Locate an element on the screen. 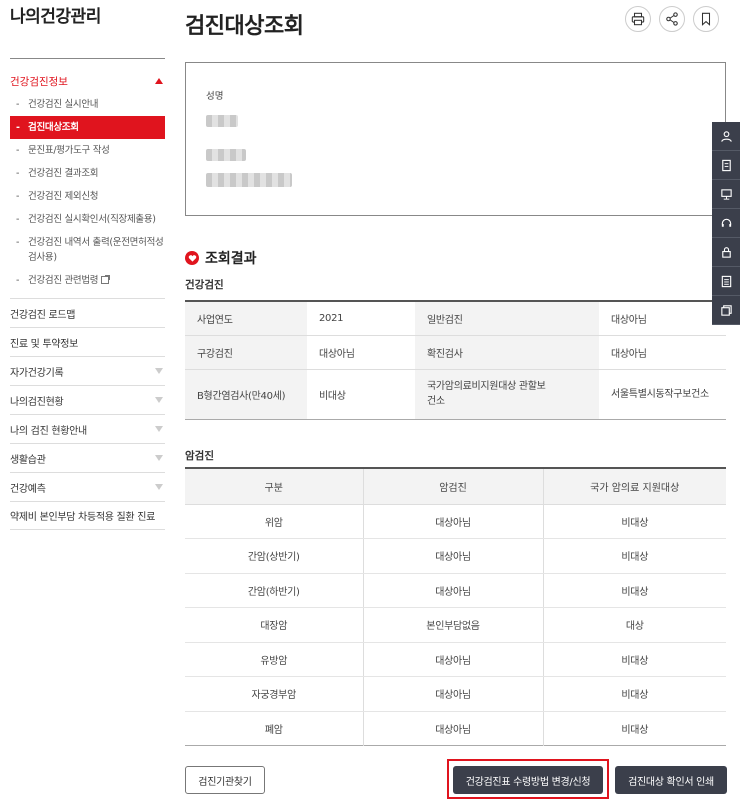  sidebar-item-checkup-guide: 건강검진 실시안내 is located at coordinates (87, 104).